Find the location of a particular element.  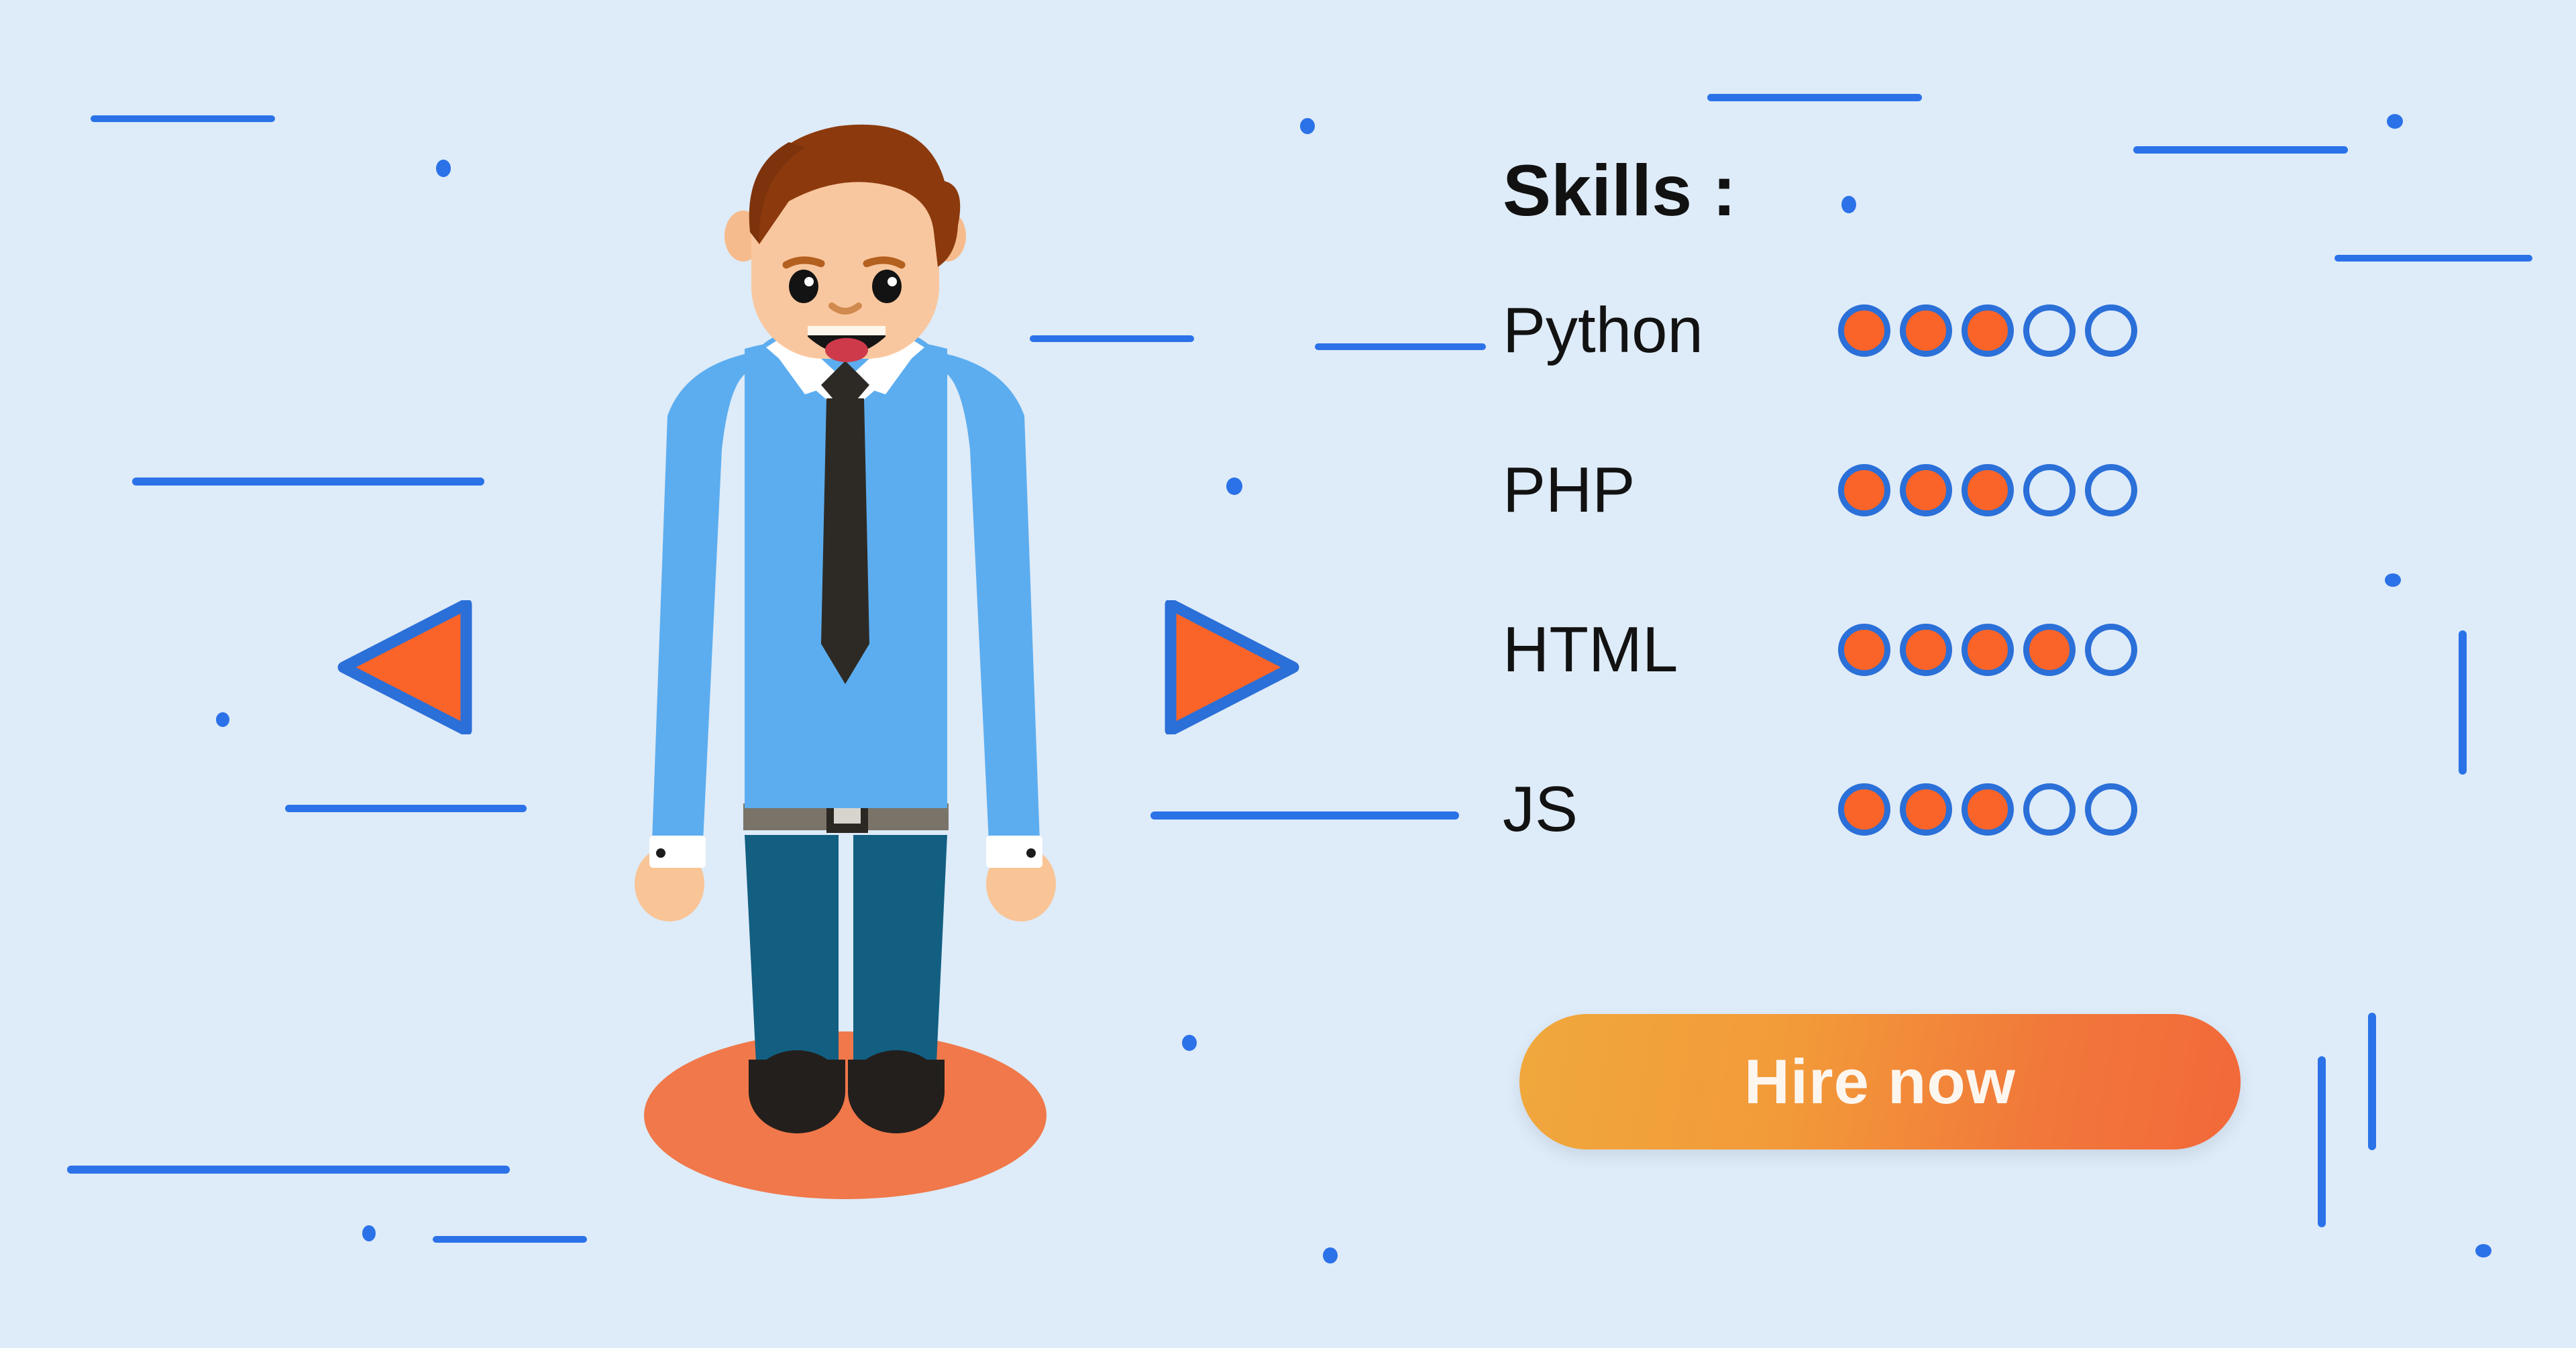

tongue-body is located at coordinates (846, 350).